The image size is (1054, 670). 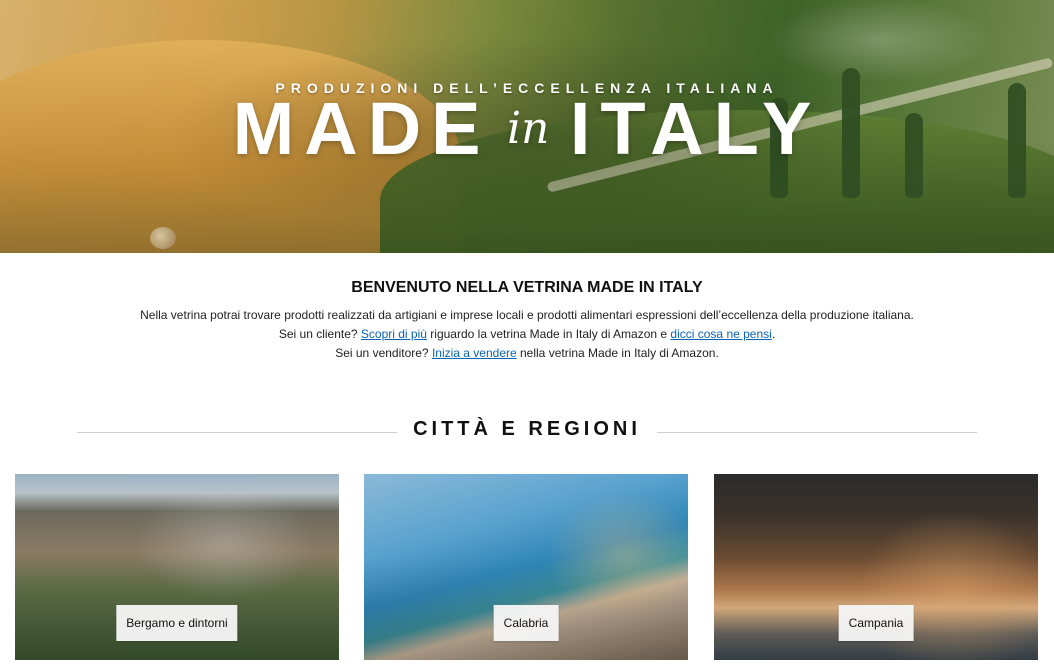 I want to click on customer-suffix: ., so click(x=773, y=334).